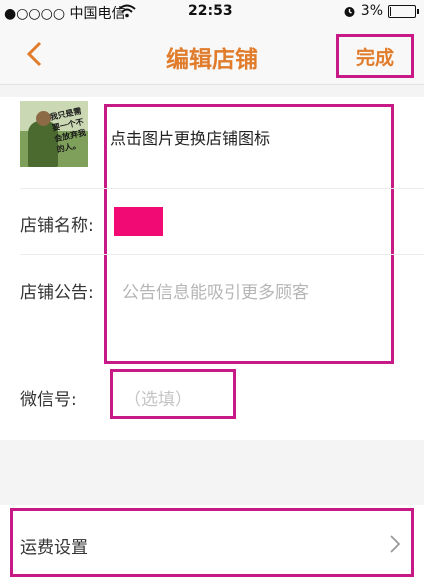 The height and width of the screenshot is (581, 424). I want to click on clock: 22:53, so click(210, 11).